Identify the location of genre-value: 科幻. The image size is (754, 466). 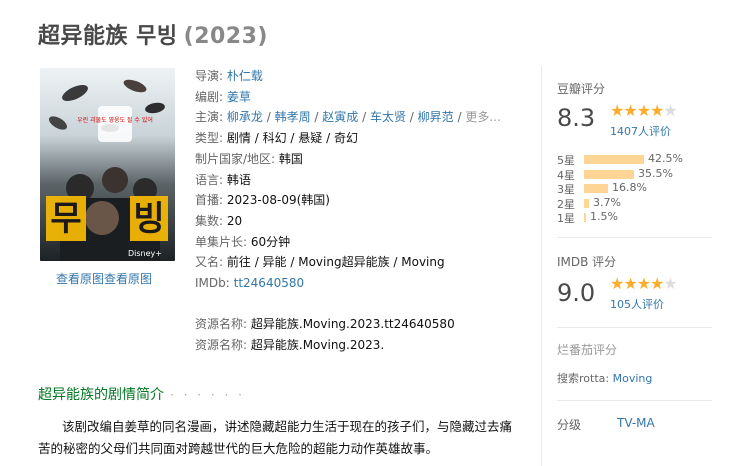
(274, 138).